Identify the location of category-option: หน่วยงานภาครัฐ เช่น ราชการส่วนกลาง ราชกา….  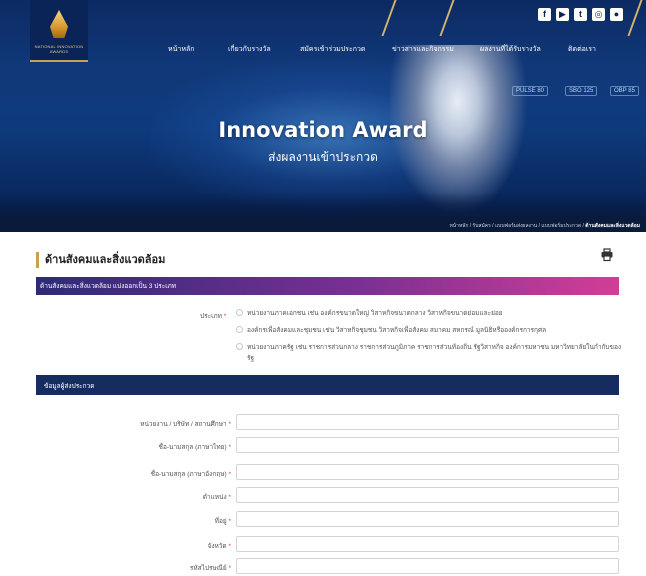
(429, 353).